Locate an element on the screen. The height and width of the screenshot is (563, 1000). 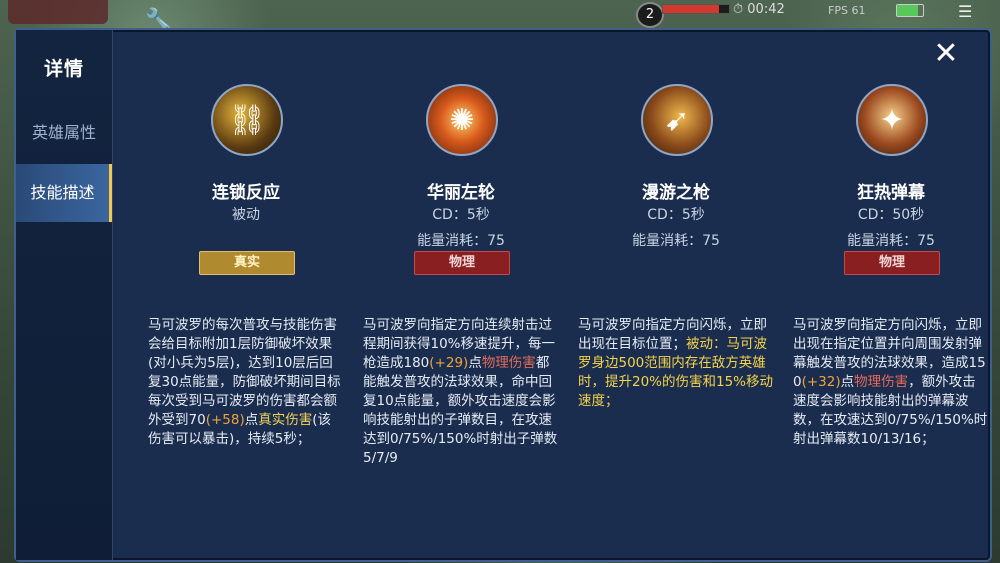
battery-icon is located at coordinates (910, 10).